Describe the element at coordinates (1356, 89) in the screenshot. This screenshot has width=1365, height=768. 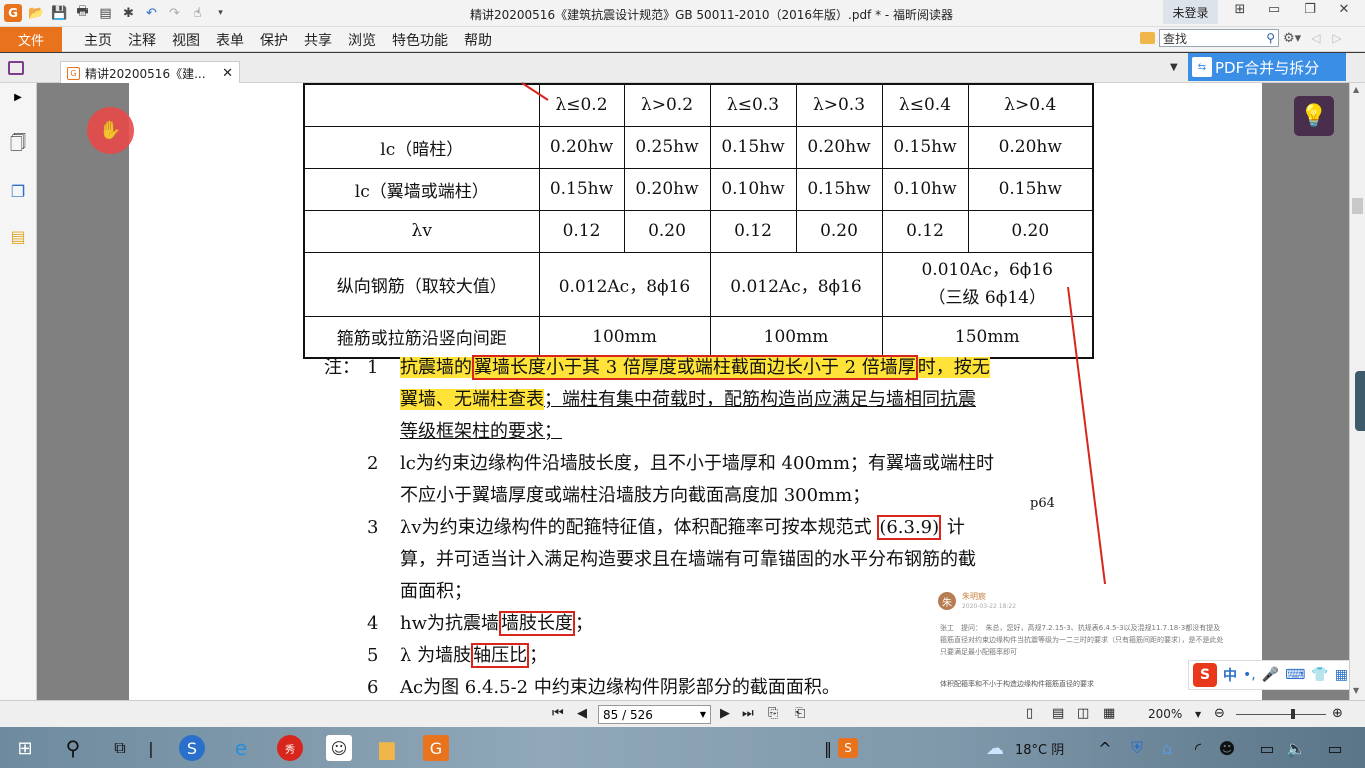
I see `scroll-up-icon: ▲` at that location.